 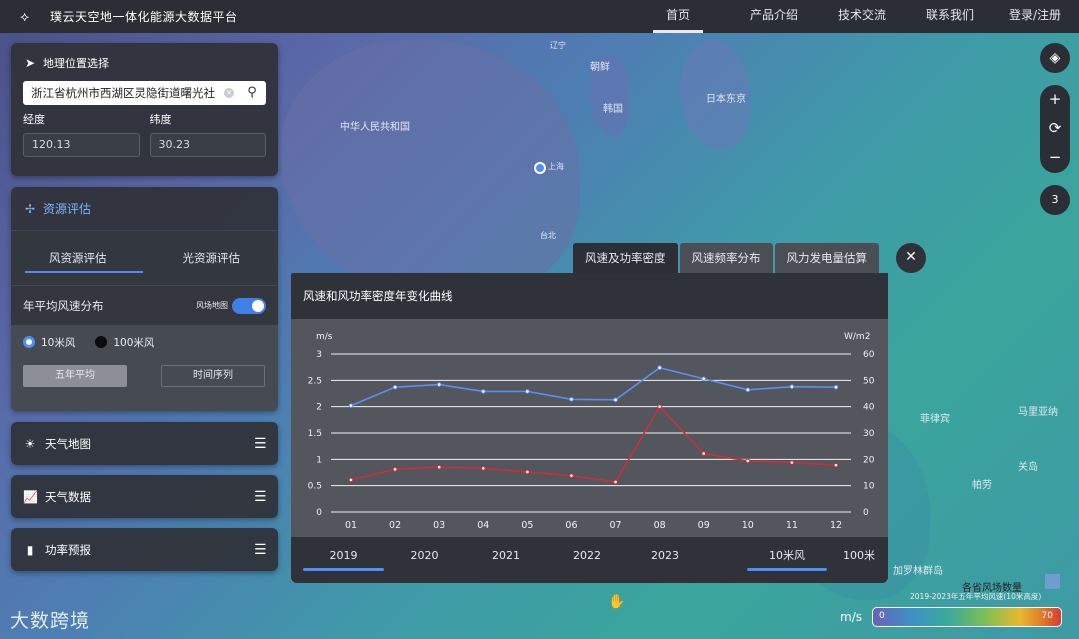 I want to click on y-right-tick-label: 50, so click(x=869, y=381).